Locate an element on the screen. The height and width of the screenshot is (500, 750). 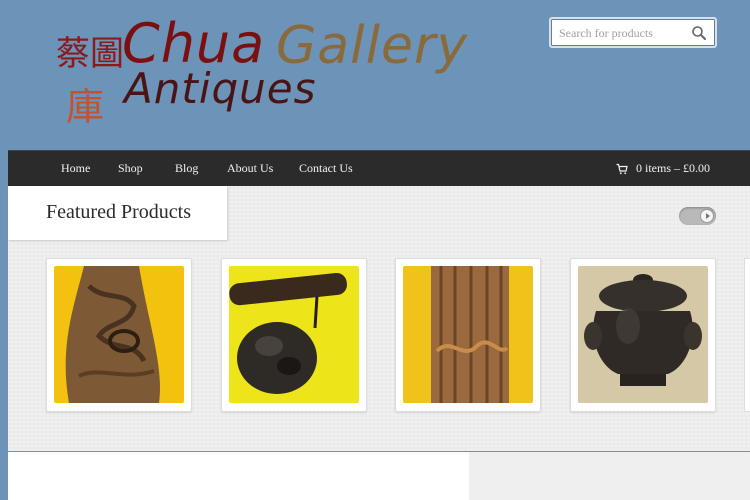
logo-chinese-top: 蔡圖 is located at coordinates (90, 54).